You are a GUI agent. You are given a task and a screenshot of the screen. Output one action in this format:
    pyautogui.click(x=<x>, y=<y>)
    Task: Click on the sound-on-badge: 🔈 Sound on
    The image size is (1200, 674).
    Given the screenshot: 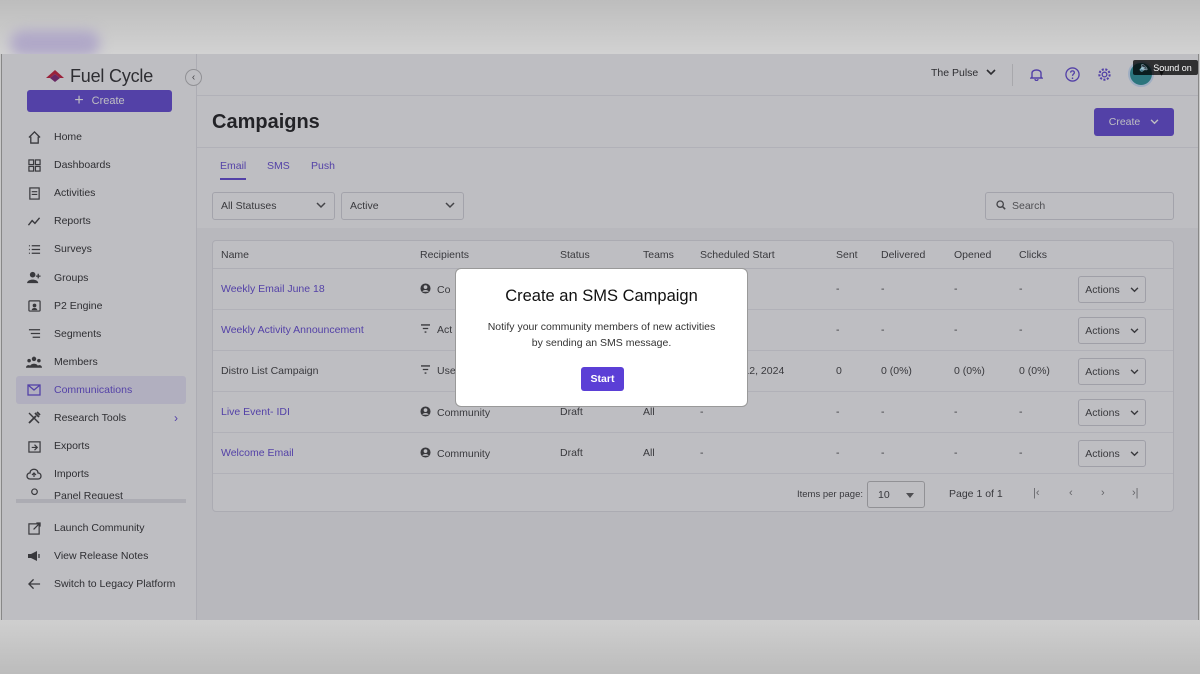 What is the action you would take?
    pyautogui.click(x=1165, y=67)
    